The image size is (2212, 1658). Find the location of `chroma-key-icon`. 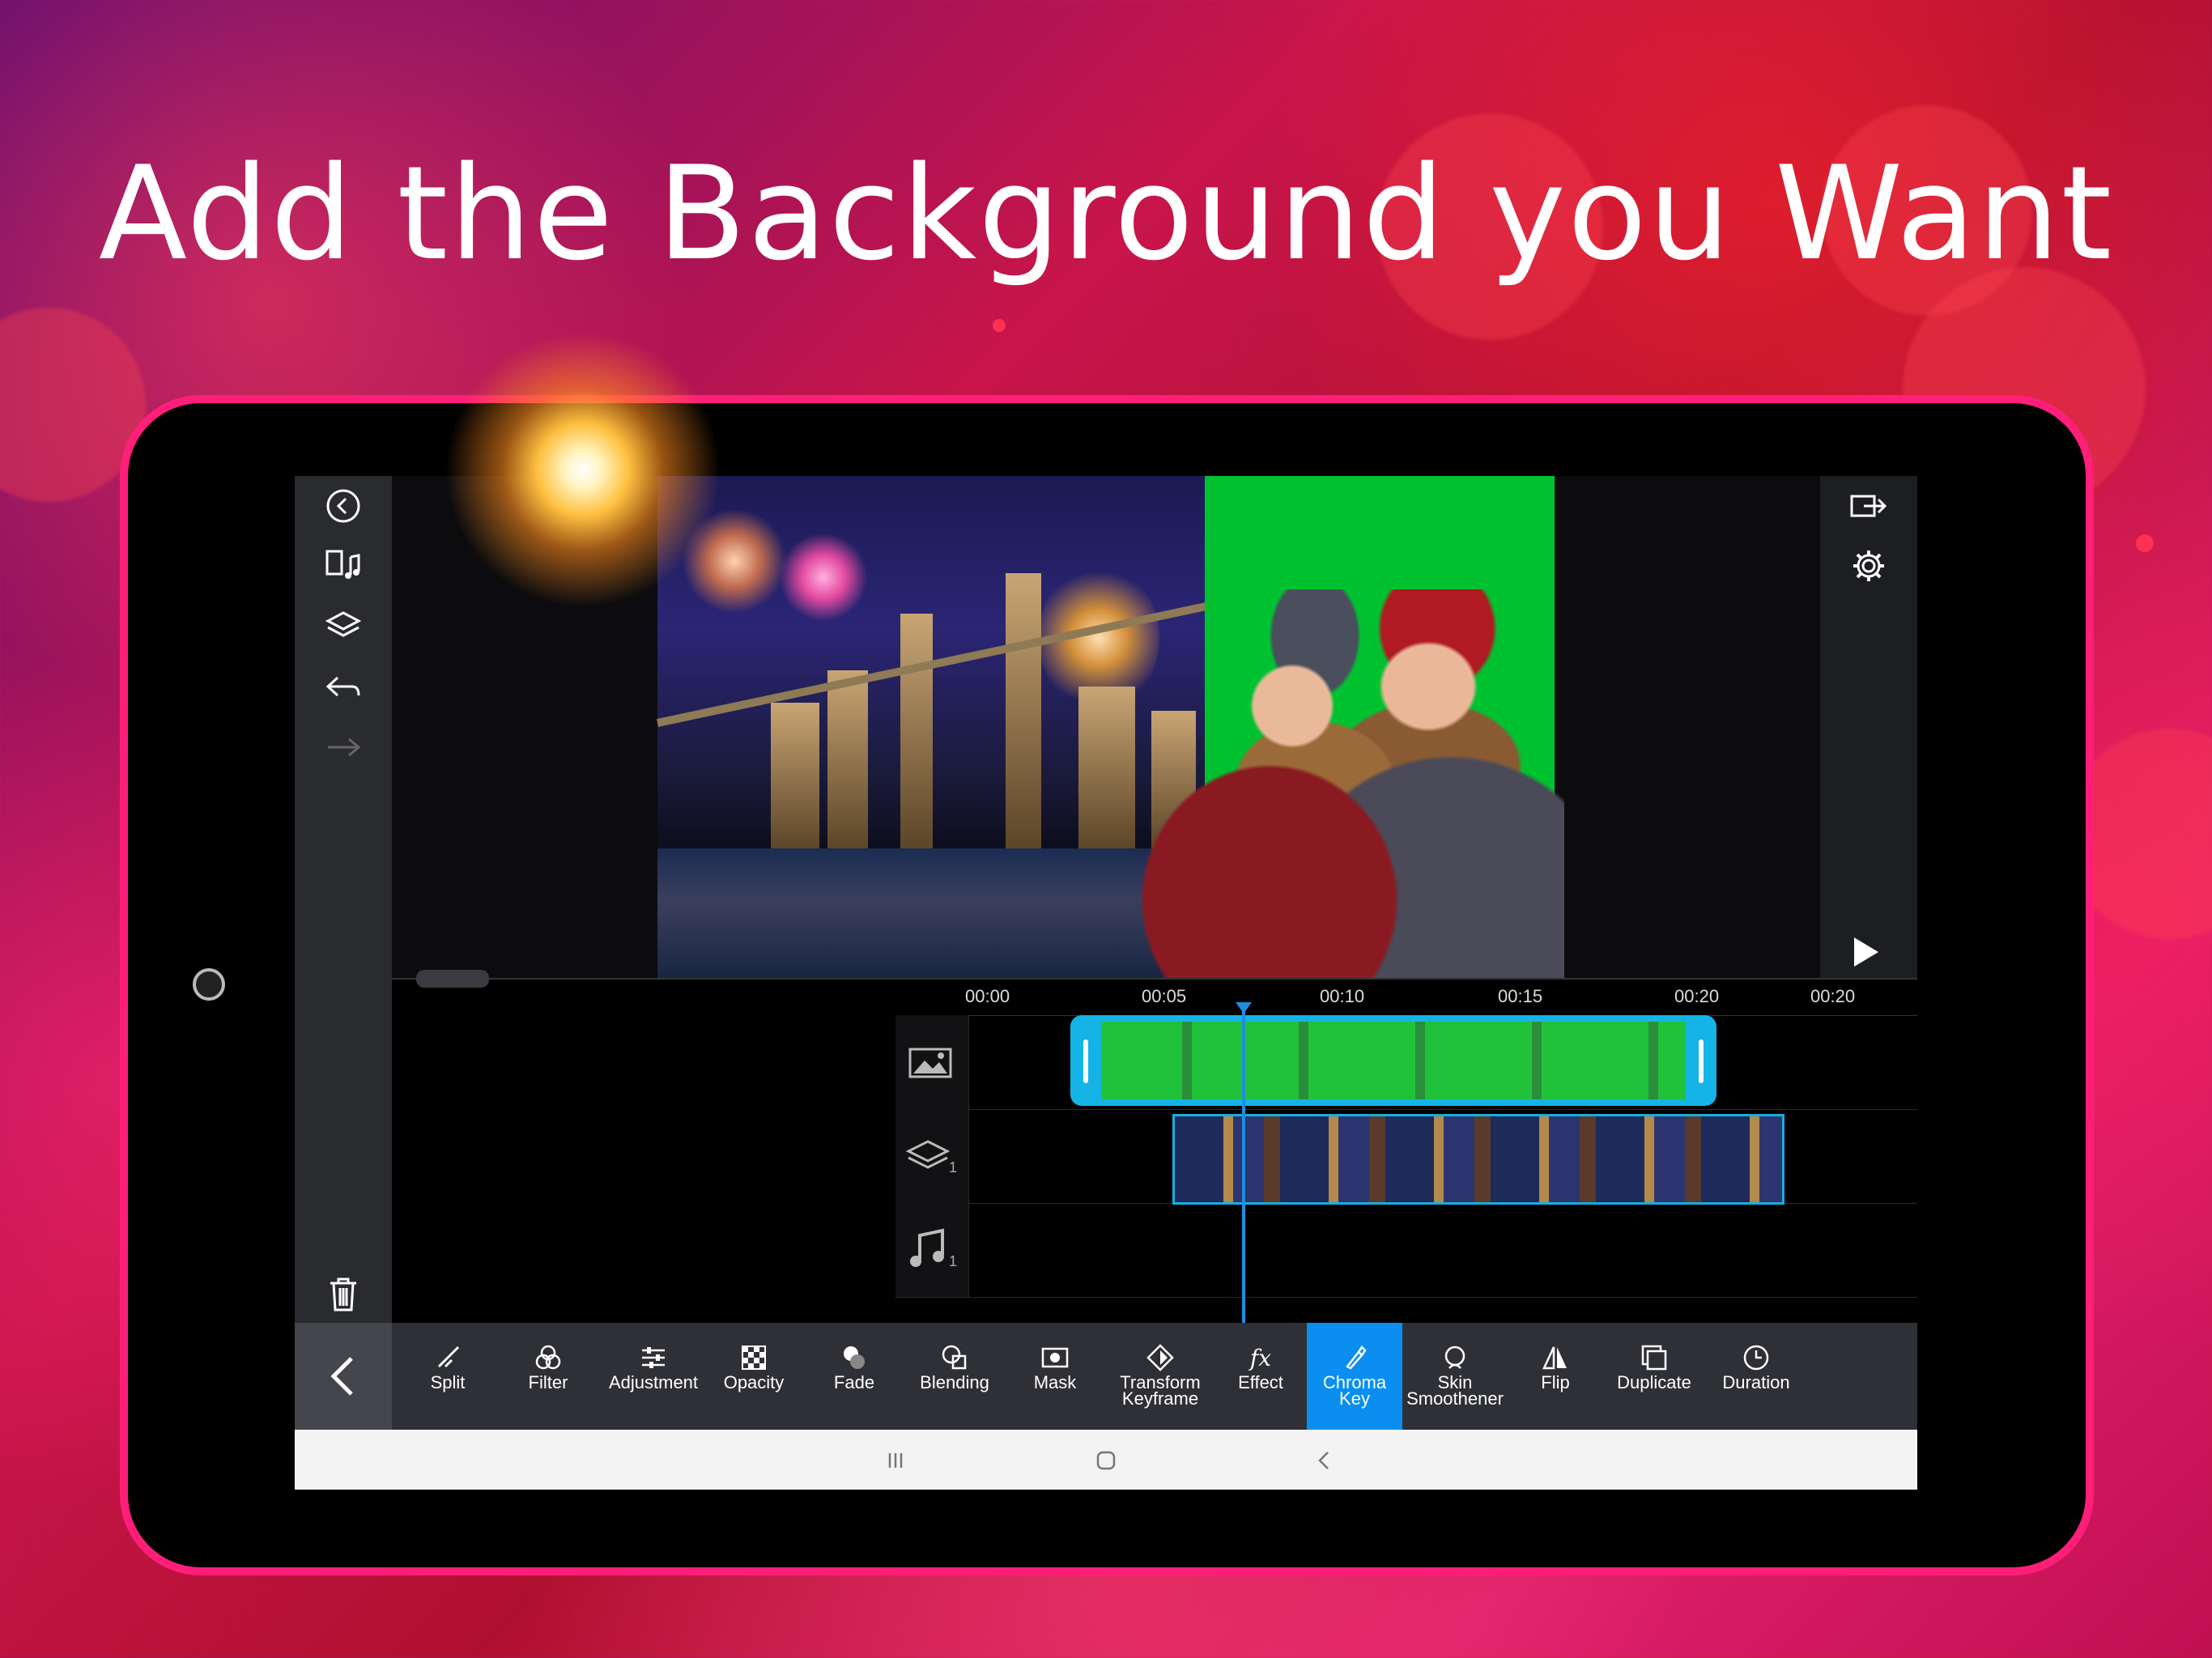

chroma-key-icon is located at coordinates (1355, 1357).